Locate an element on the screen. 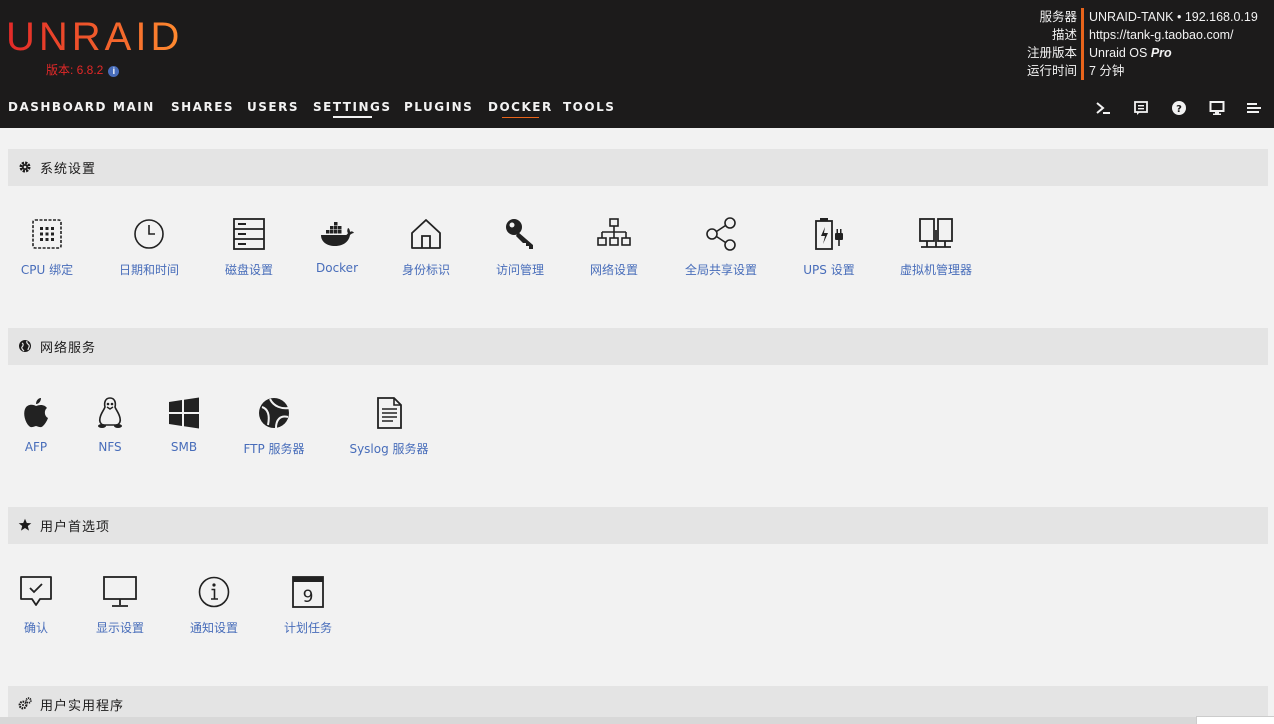  tile-identification: 身份标识 is located at coordinates (426, 247).